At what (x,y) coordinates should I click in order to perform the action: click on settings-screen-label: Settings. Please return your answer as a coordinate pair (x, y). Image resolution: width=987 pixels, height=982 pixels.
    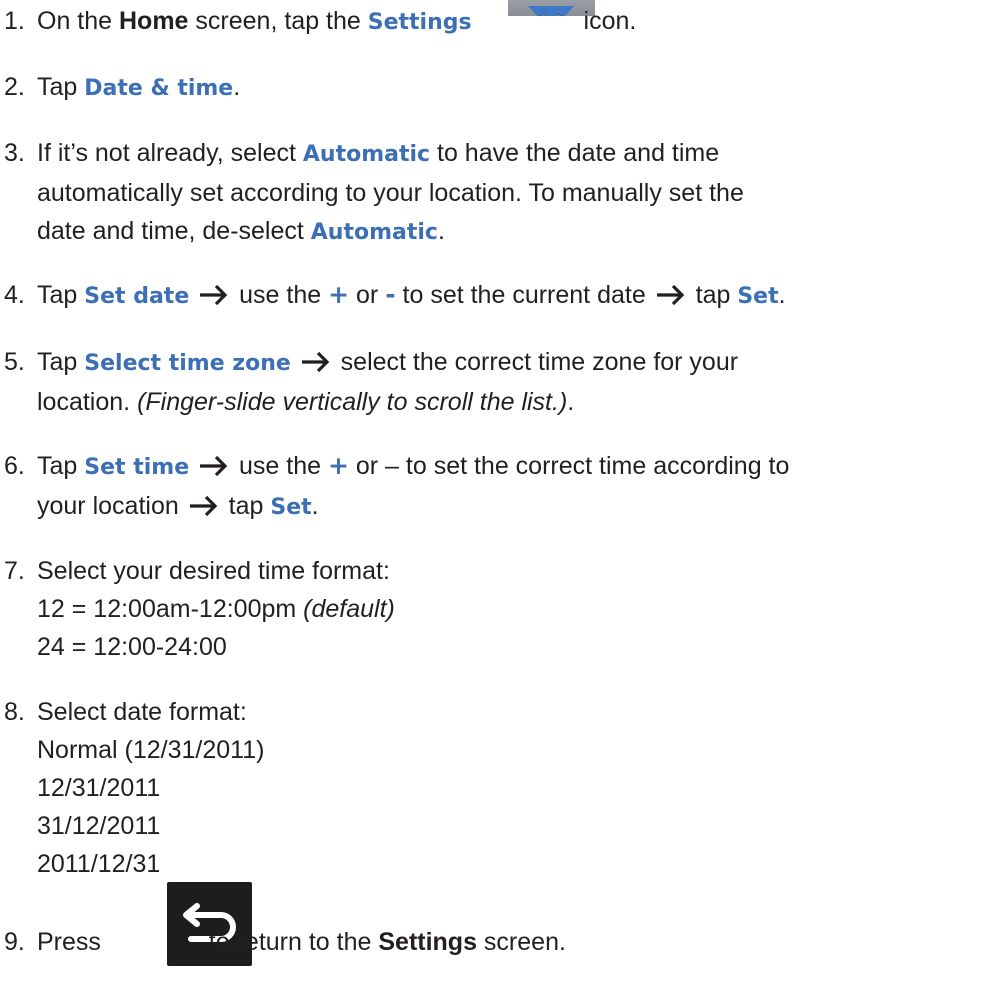
    Looking at the image, I should click on (427, 942).